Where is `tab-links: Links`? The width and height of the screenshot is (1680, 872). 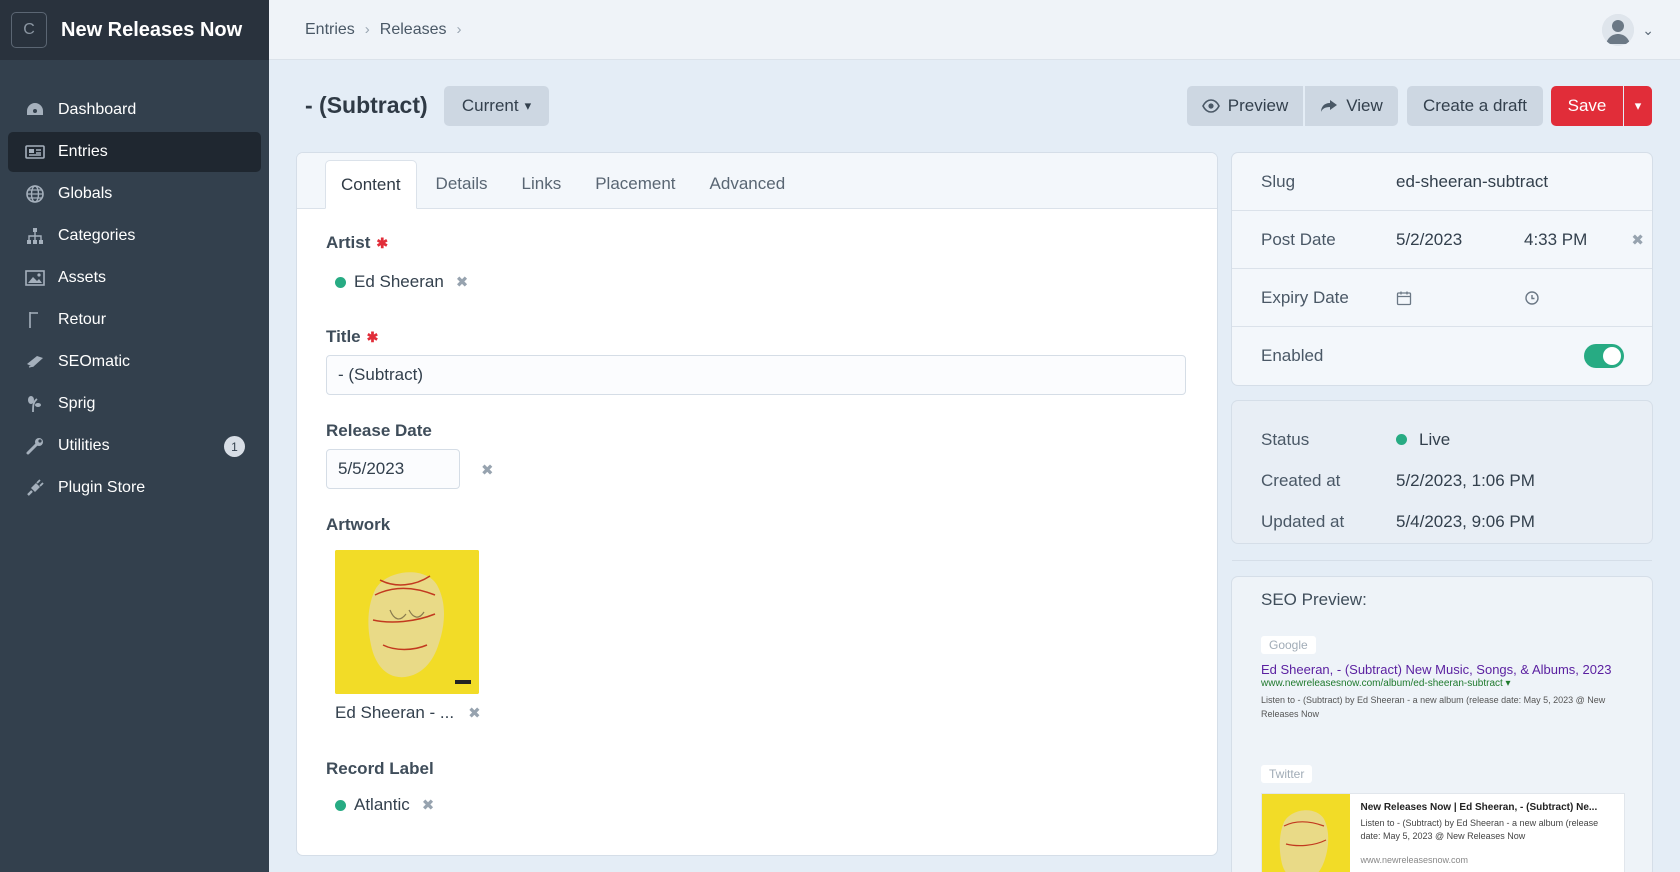 tab-links: Links is located at coordinates (542, 184).